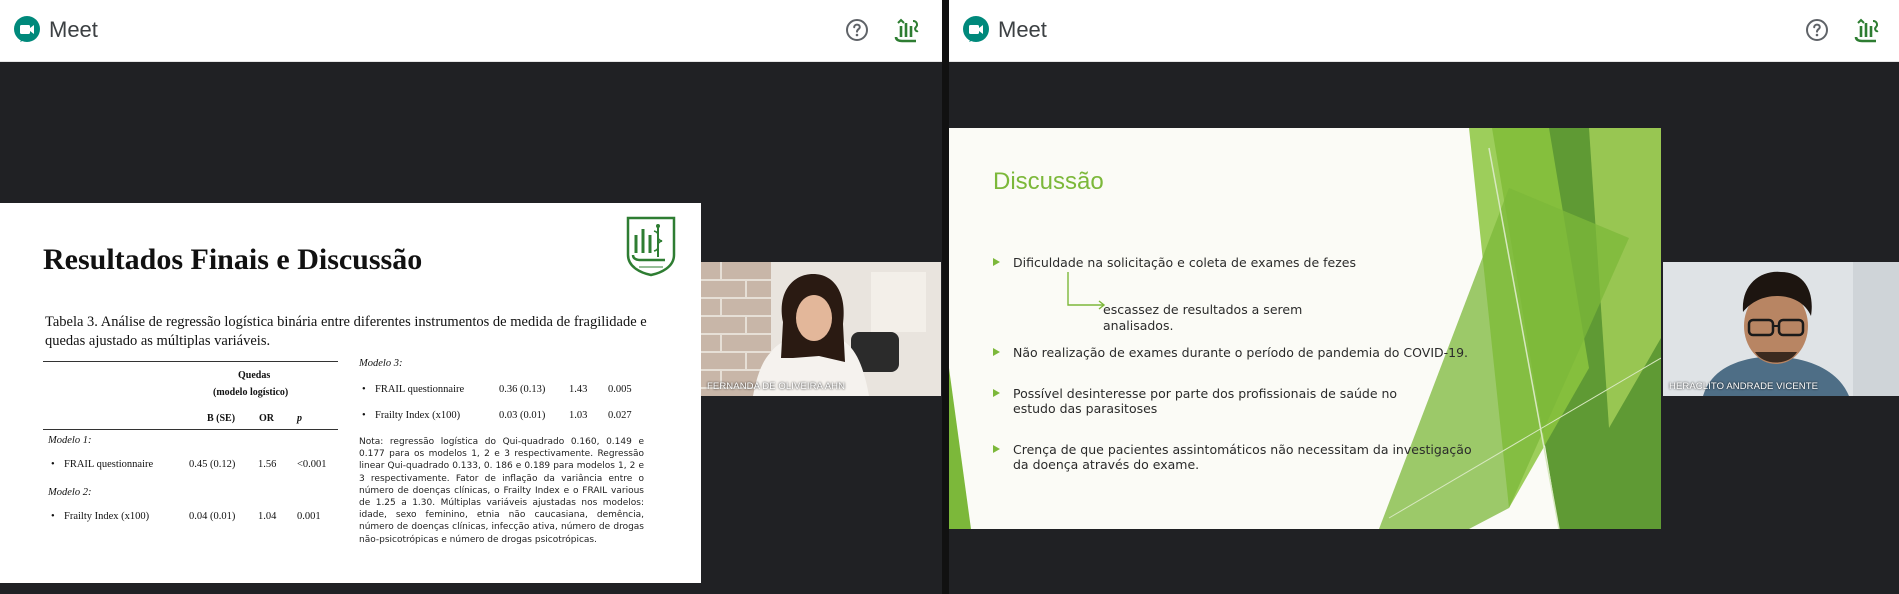 The image size is (1899, 594). Describe the element at coordinates (522, 389) in the screenshot. I see `table-cell: 0.36 (0.13)` at that location.